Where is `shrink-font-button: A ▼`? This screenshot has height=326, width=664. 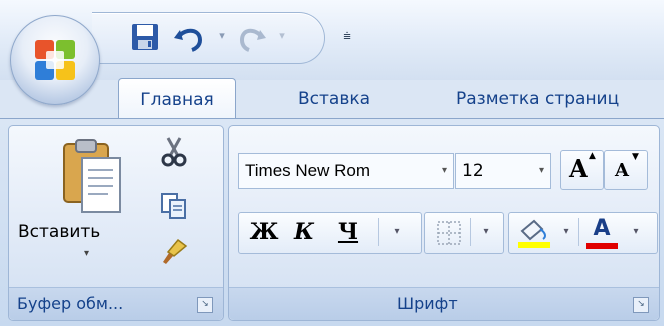
shrink-font-button: A ▼ is located at coordinates (626, 170).